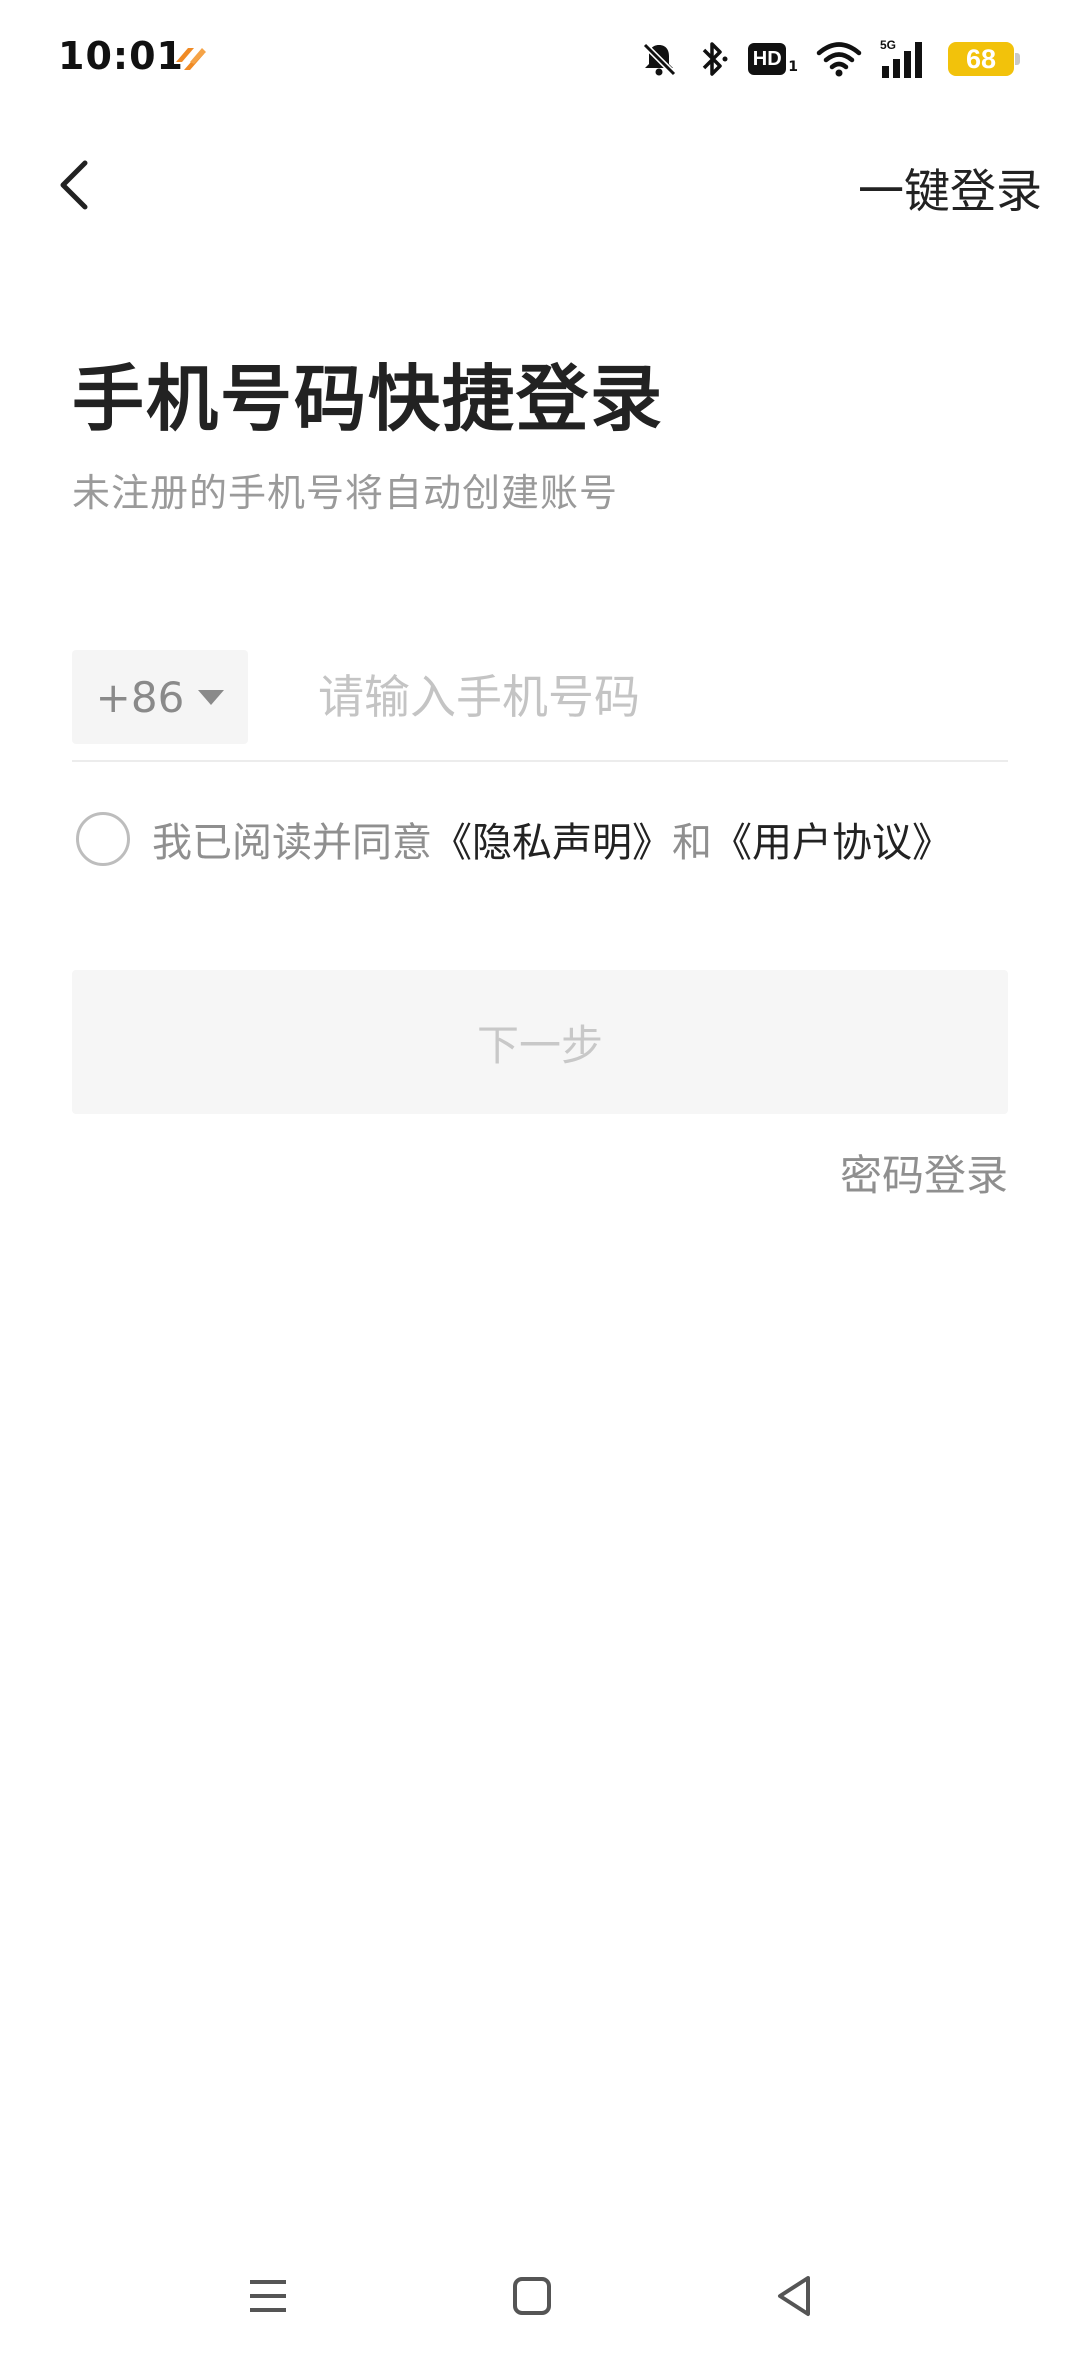 Image resolution: width=1080 pixels, height=2376 pixels. What do you see at coordinates (368, 399) in the screenshot?
I see `page-title: 手机号码快捷登录` at bounding box center [368, 399].